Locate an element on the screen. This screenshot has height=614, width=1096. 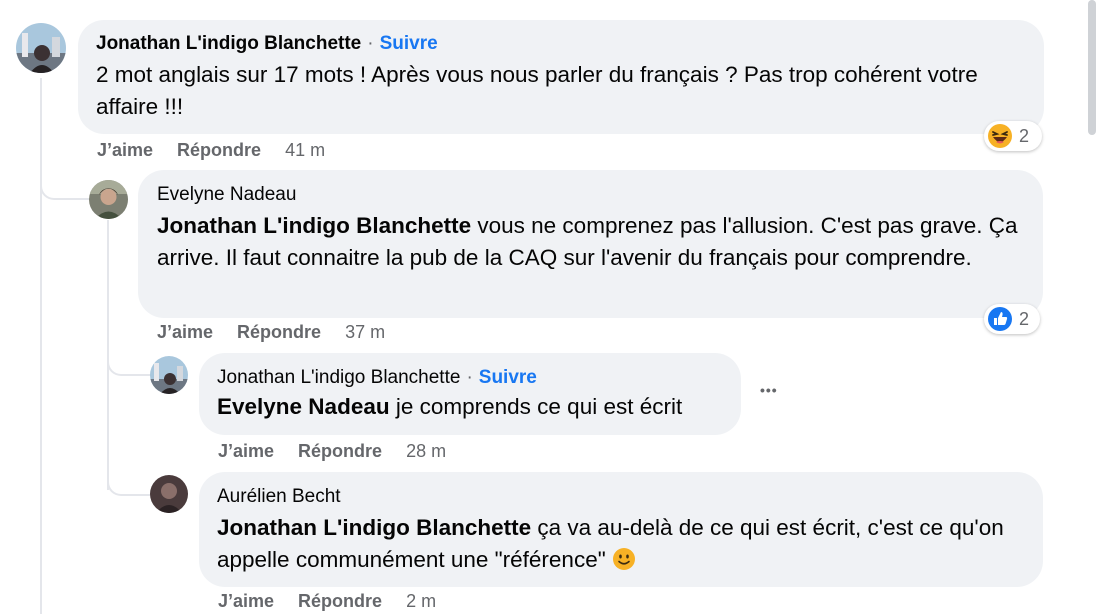
comment-actions: J’aime Répondre 37 m is located at coordinates (271, 332).